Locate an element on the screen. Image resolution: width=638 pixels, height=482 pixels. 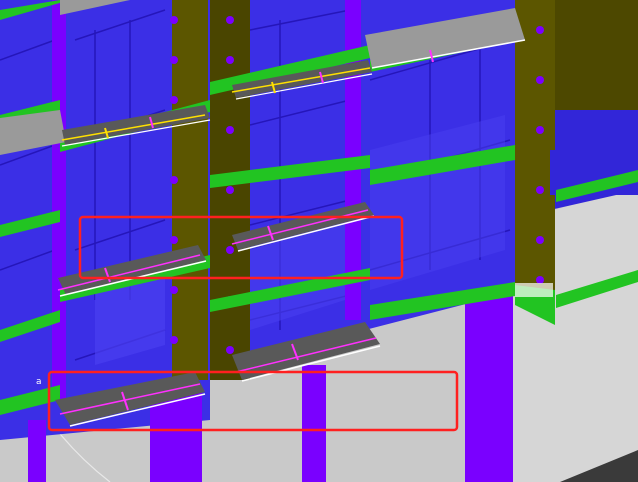
stray-glyph: a is located at coordinates (39, 382).